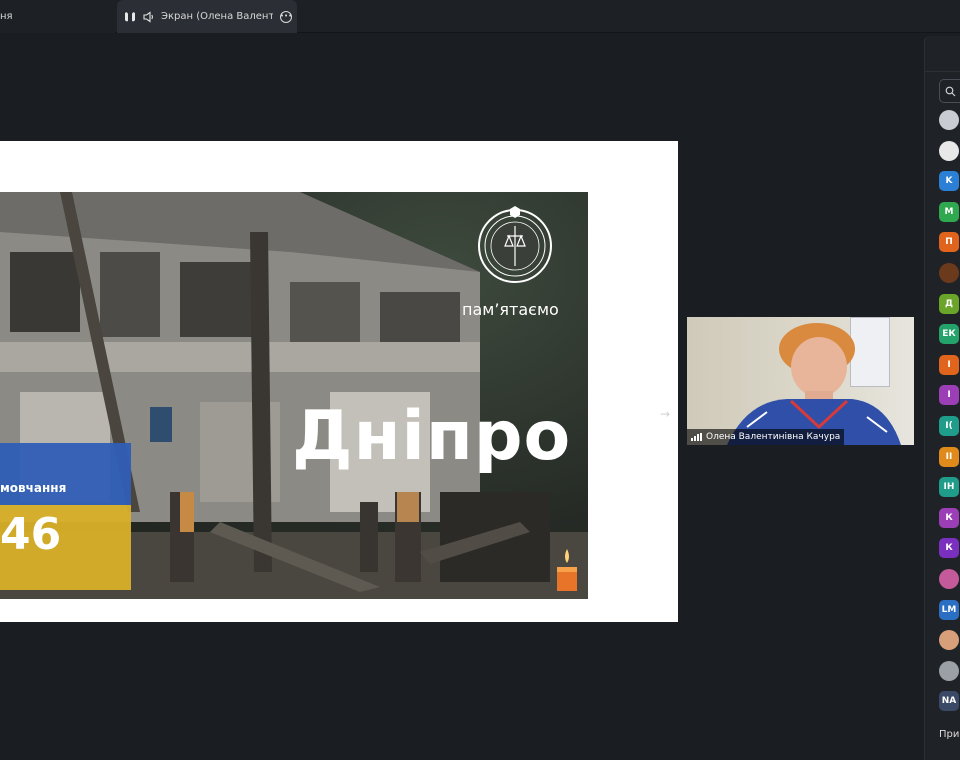  Describe the element at coordinates (949, 303) in the screenshot. I see `participant-avatar: Д` at that location.